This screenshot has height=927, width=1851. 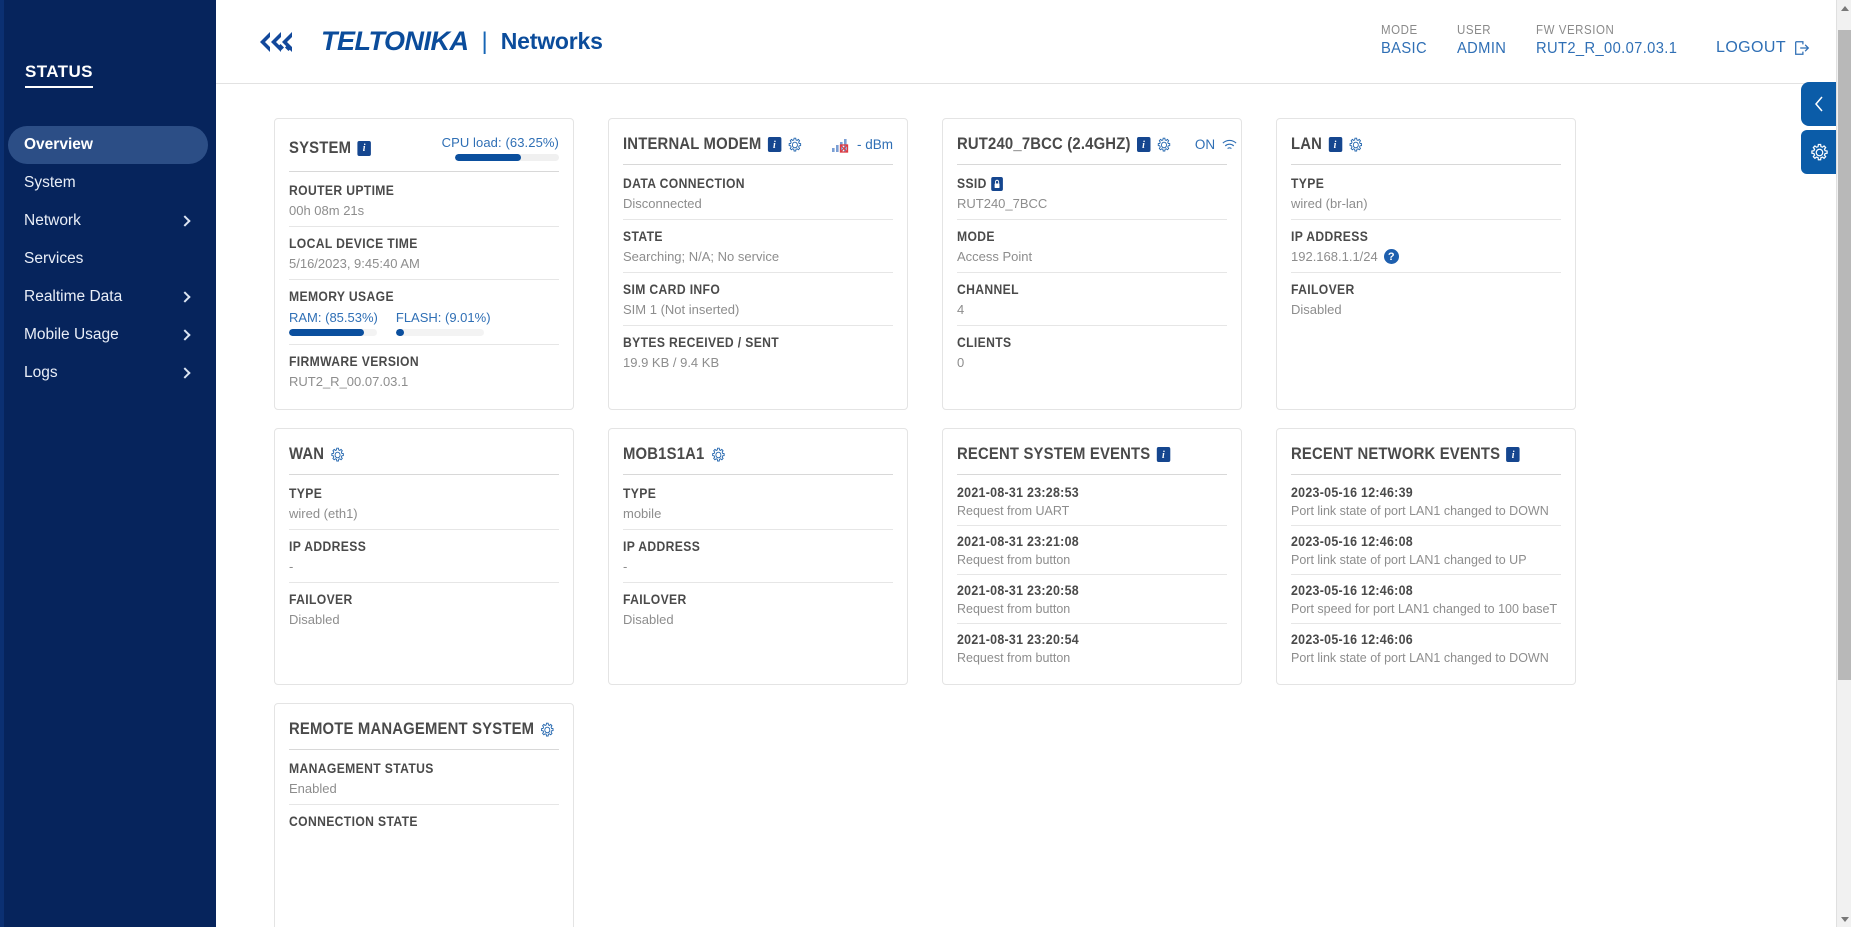 What do you see at coordinates (108, 373) in the screenshot?
I see `sidebar-item-logs: Logs` at bounding box center [108, 373].